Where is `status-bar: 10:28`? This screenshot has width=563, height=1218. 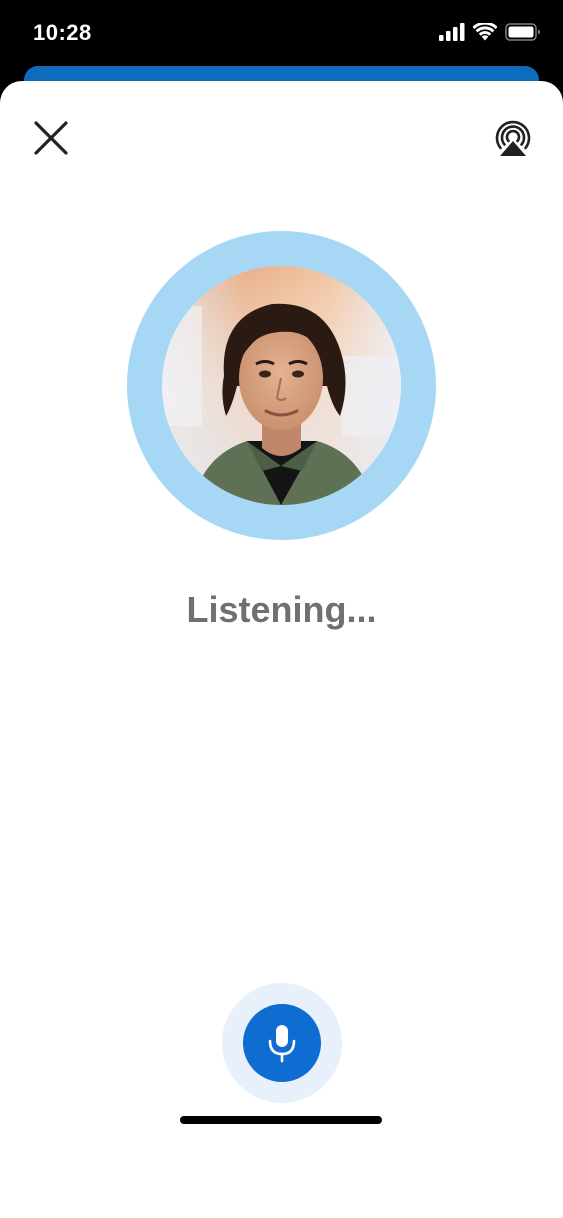
status-bar: 10:28 is located at coordinates (281, 33).